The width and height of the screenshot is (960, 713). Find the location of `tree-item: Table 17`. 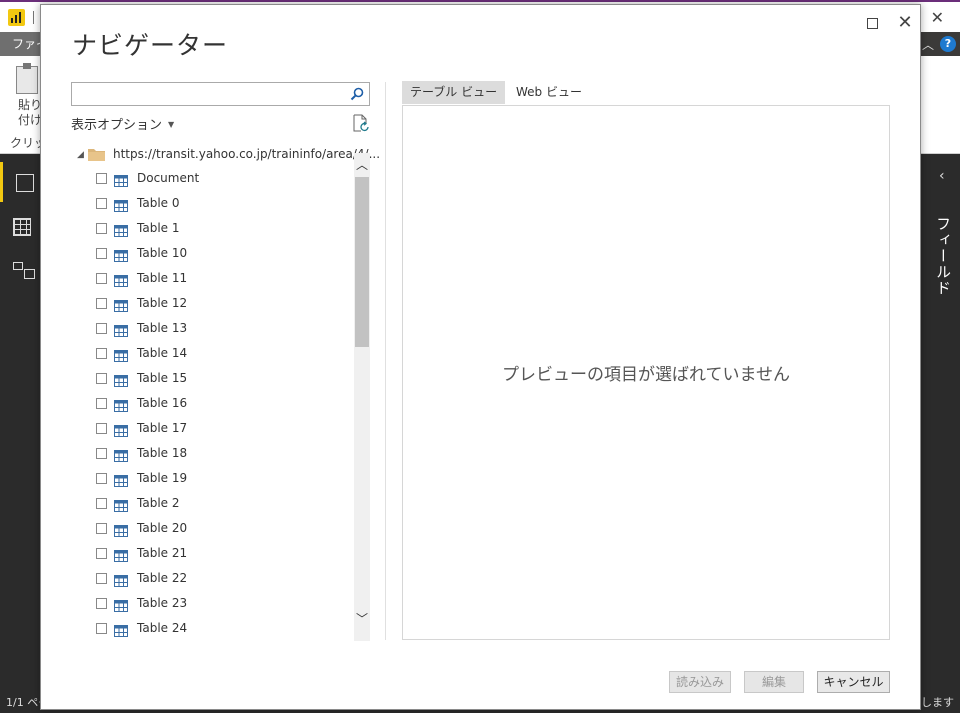

tree-item: Table 17 is located at coordinates (221, 431).